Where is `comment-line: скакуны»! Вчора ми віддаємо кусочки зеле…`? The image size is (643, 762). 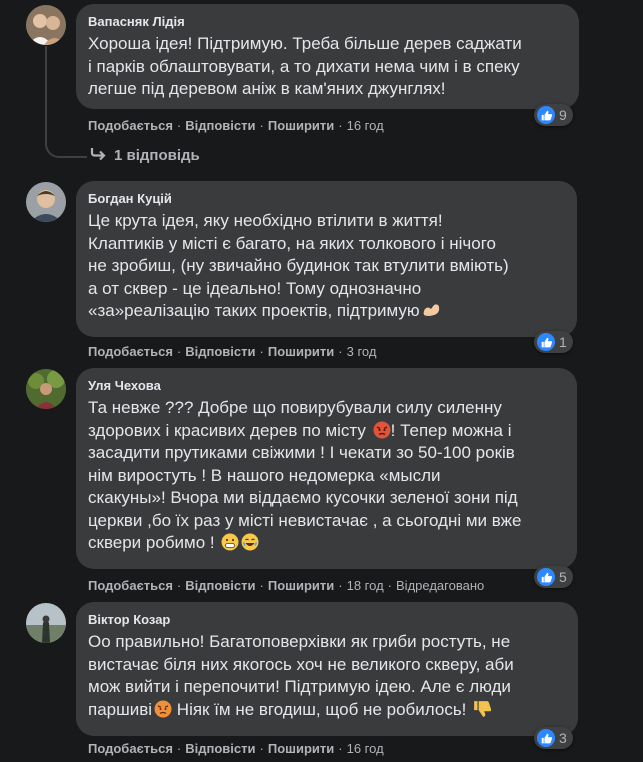
comment-line: скакуны»! Вчора ми віддаємо кусочки зеле… is located at coordinates (303, 497).